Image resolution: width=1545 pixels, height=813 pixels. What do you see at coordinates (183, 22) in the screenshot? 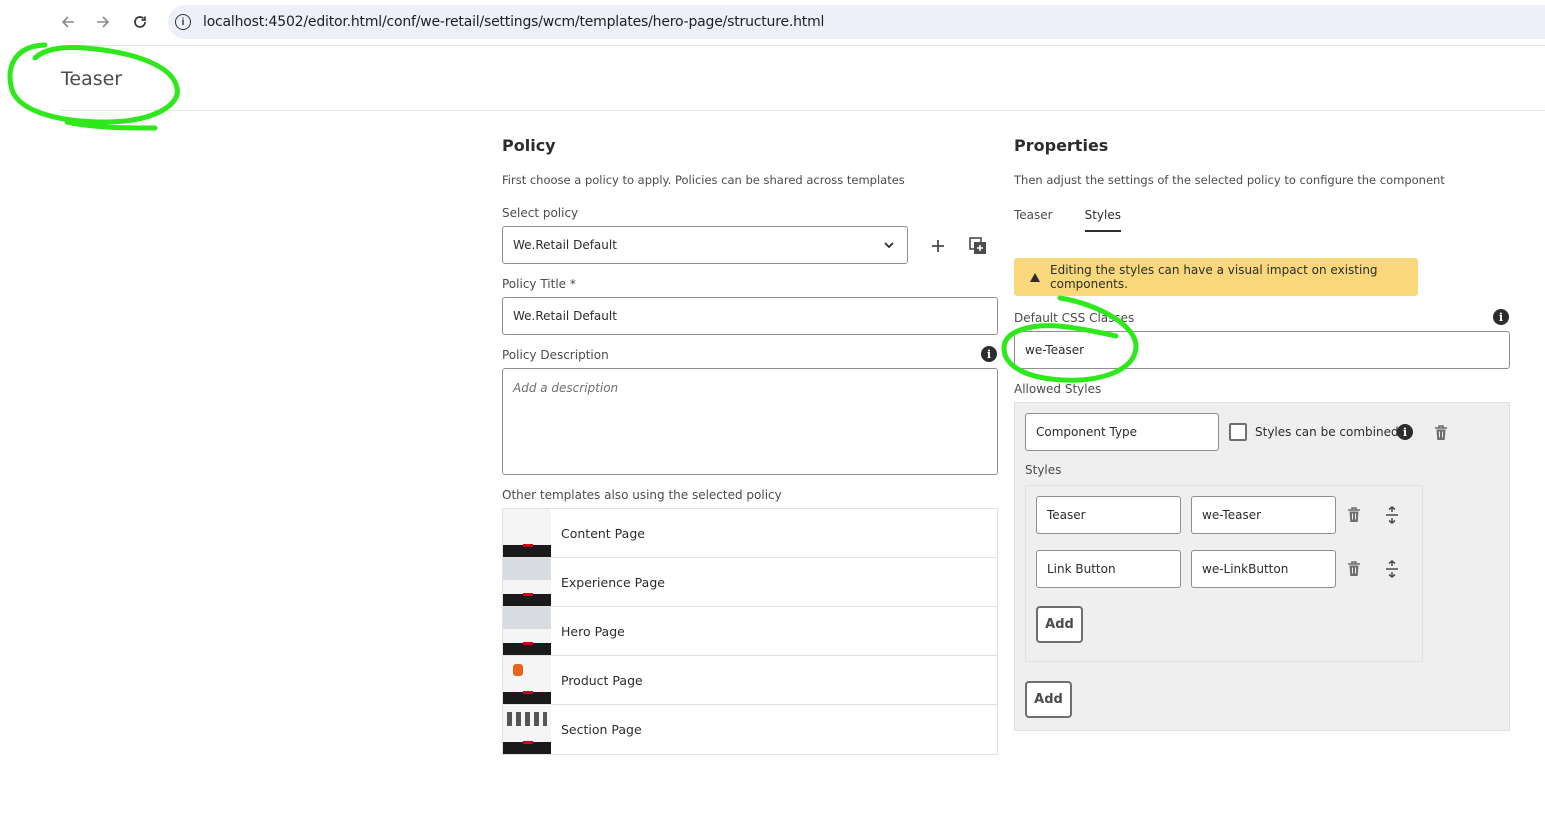
I see `site-info-icon: i` at bounding box center [183, 22].